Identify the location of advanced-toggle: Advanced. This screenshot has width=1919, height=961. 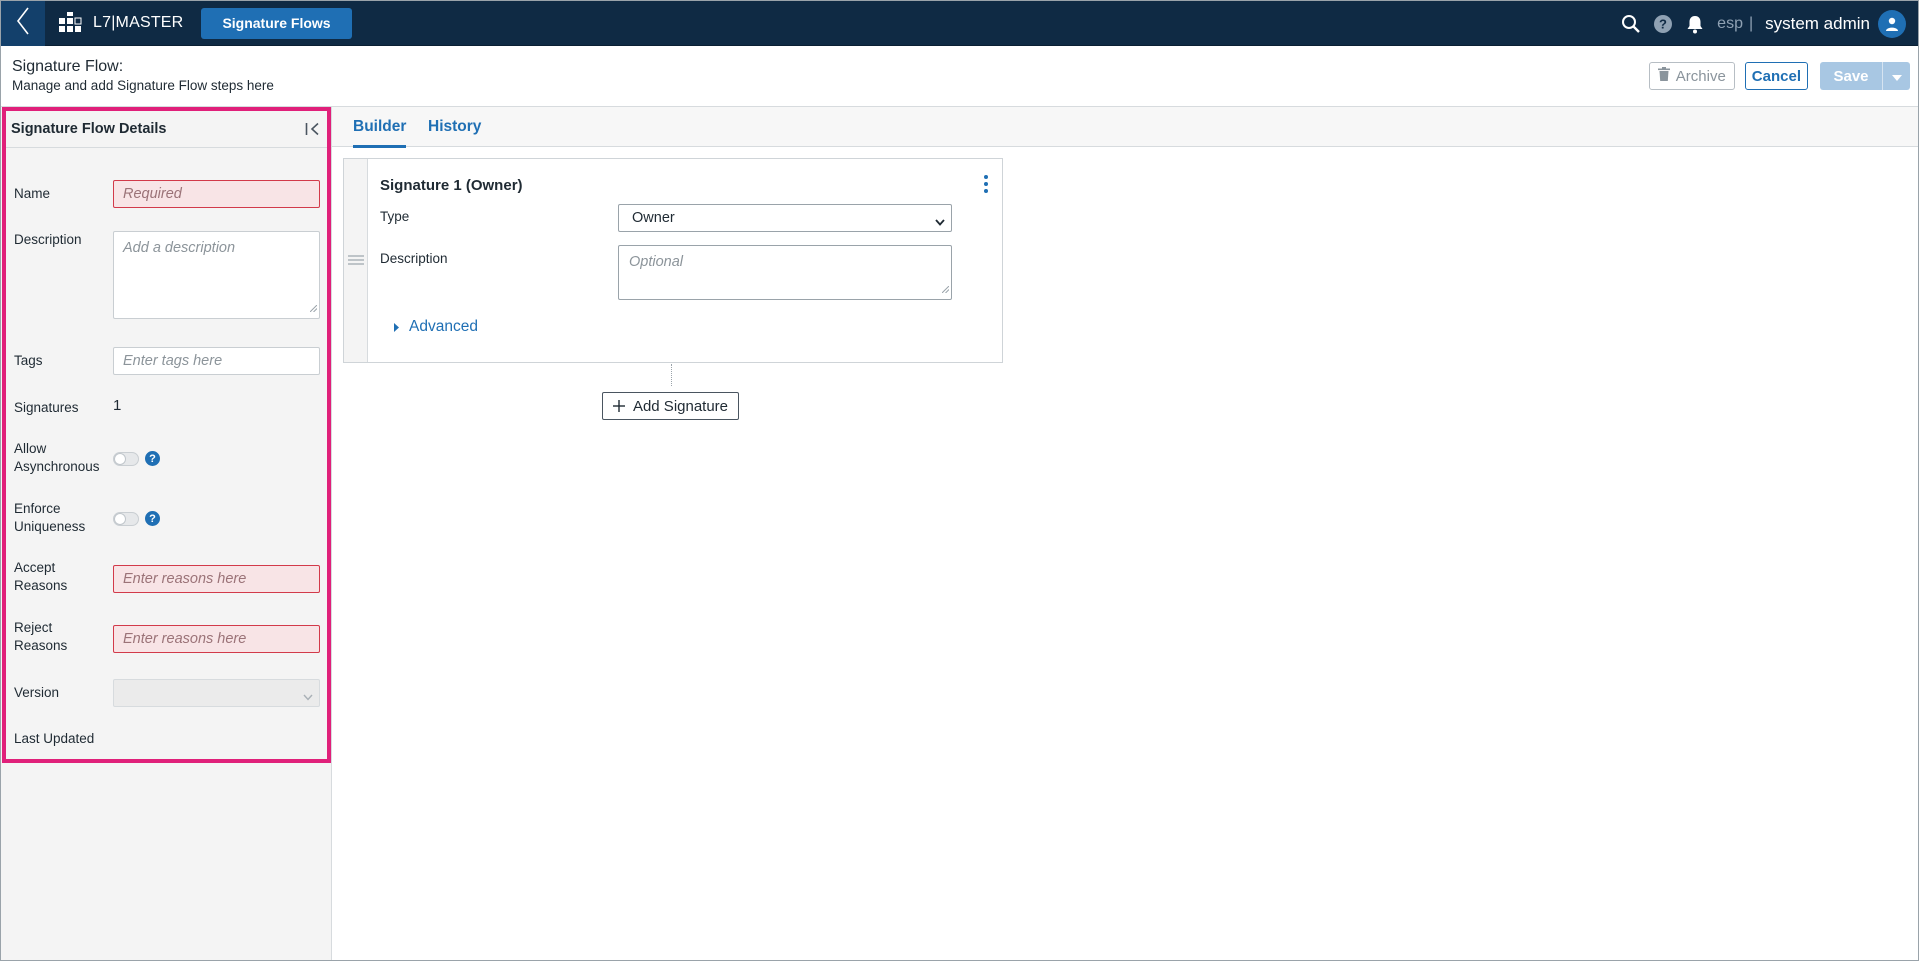
(436, 327).